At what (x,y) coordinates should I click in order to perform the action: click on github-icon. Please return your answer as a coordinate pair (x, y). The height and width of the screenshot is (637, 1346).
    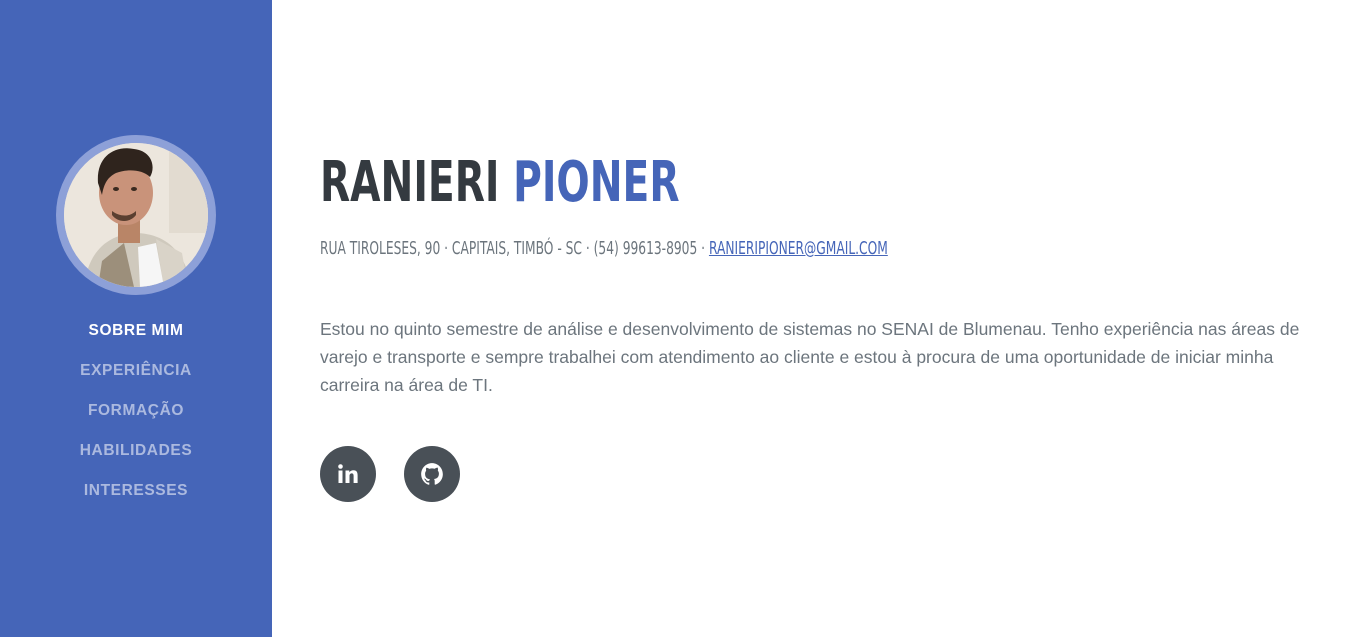
    Looking at the image, I should click on (432, 474).